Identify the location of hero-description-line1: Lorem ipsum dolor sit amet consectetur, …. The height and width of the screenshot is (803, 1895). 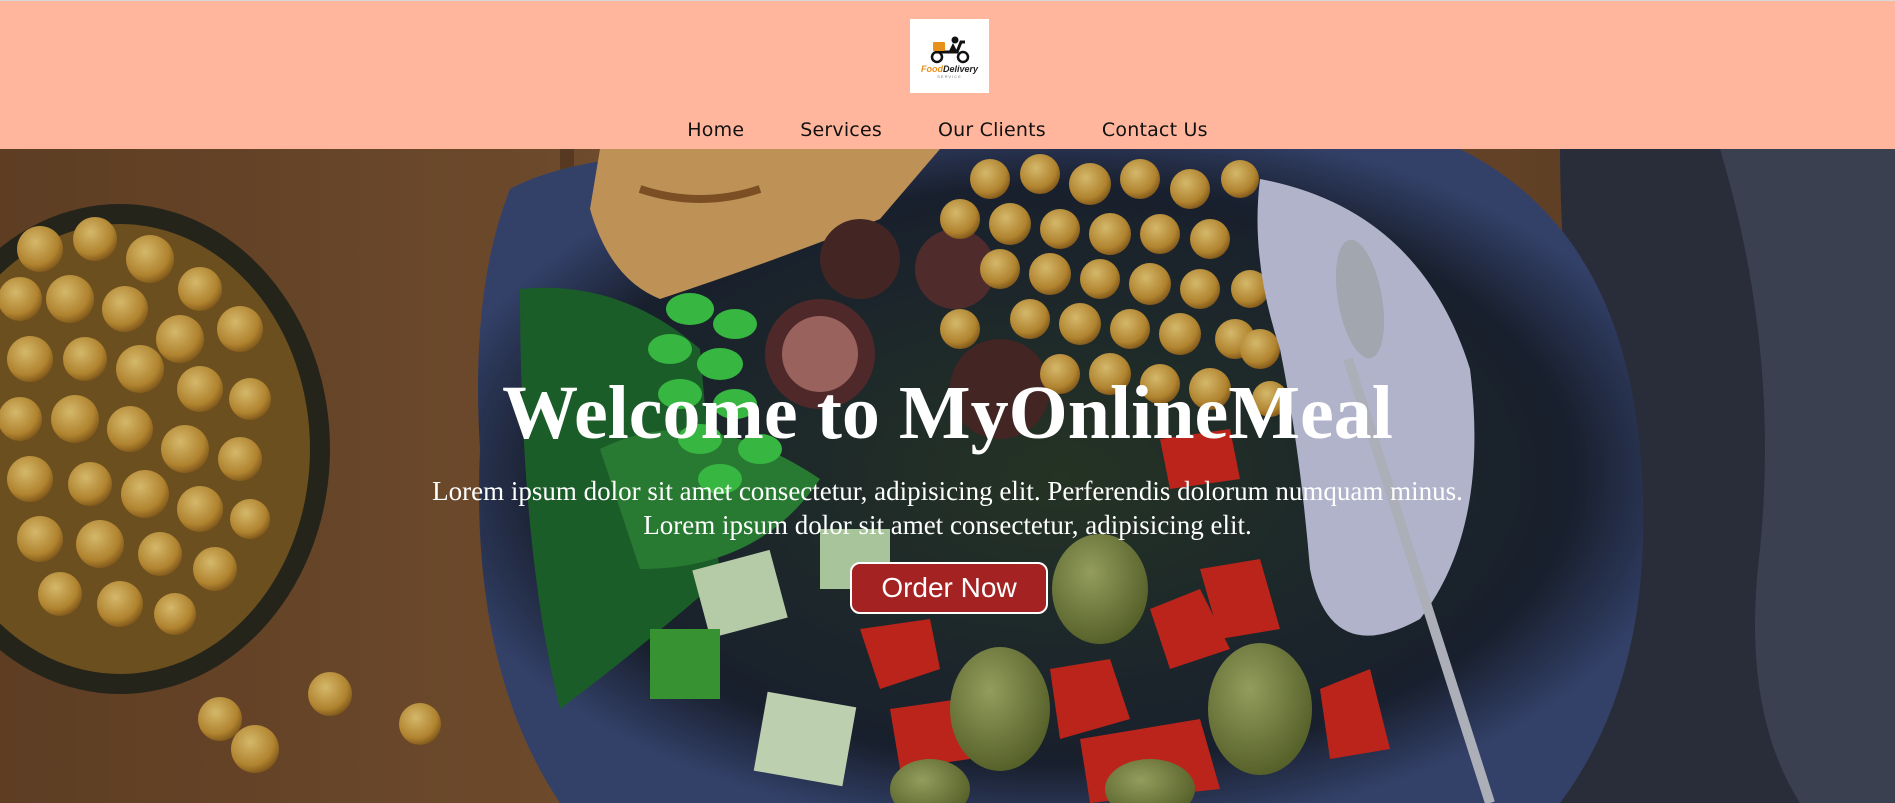
(947, 491).